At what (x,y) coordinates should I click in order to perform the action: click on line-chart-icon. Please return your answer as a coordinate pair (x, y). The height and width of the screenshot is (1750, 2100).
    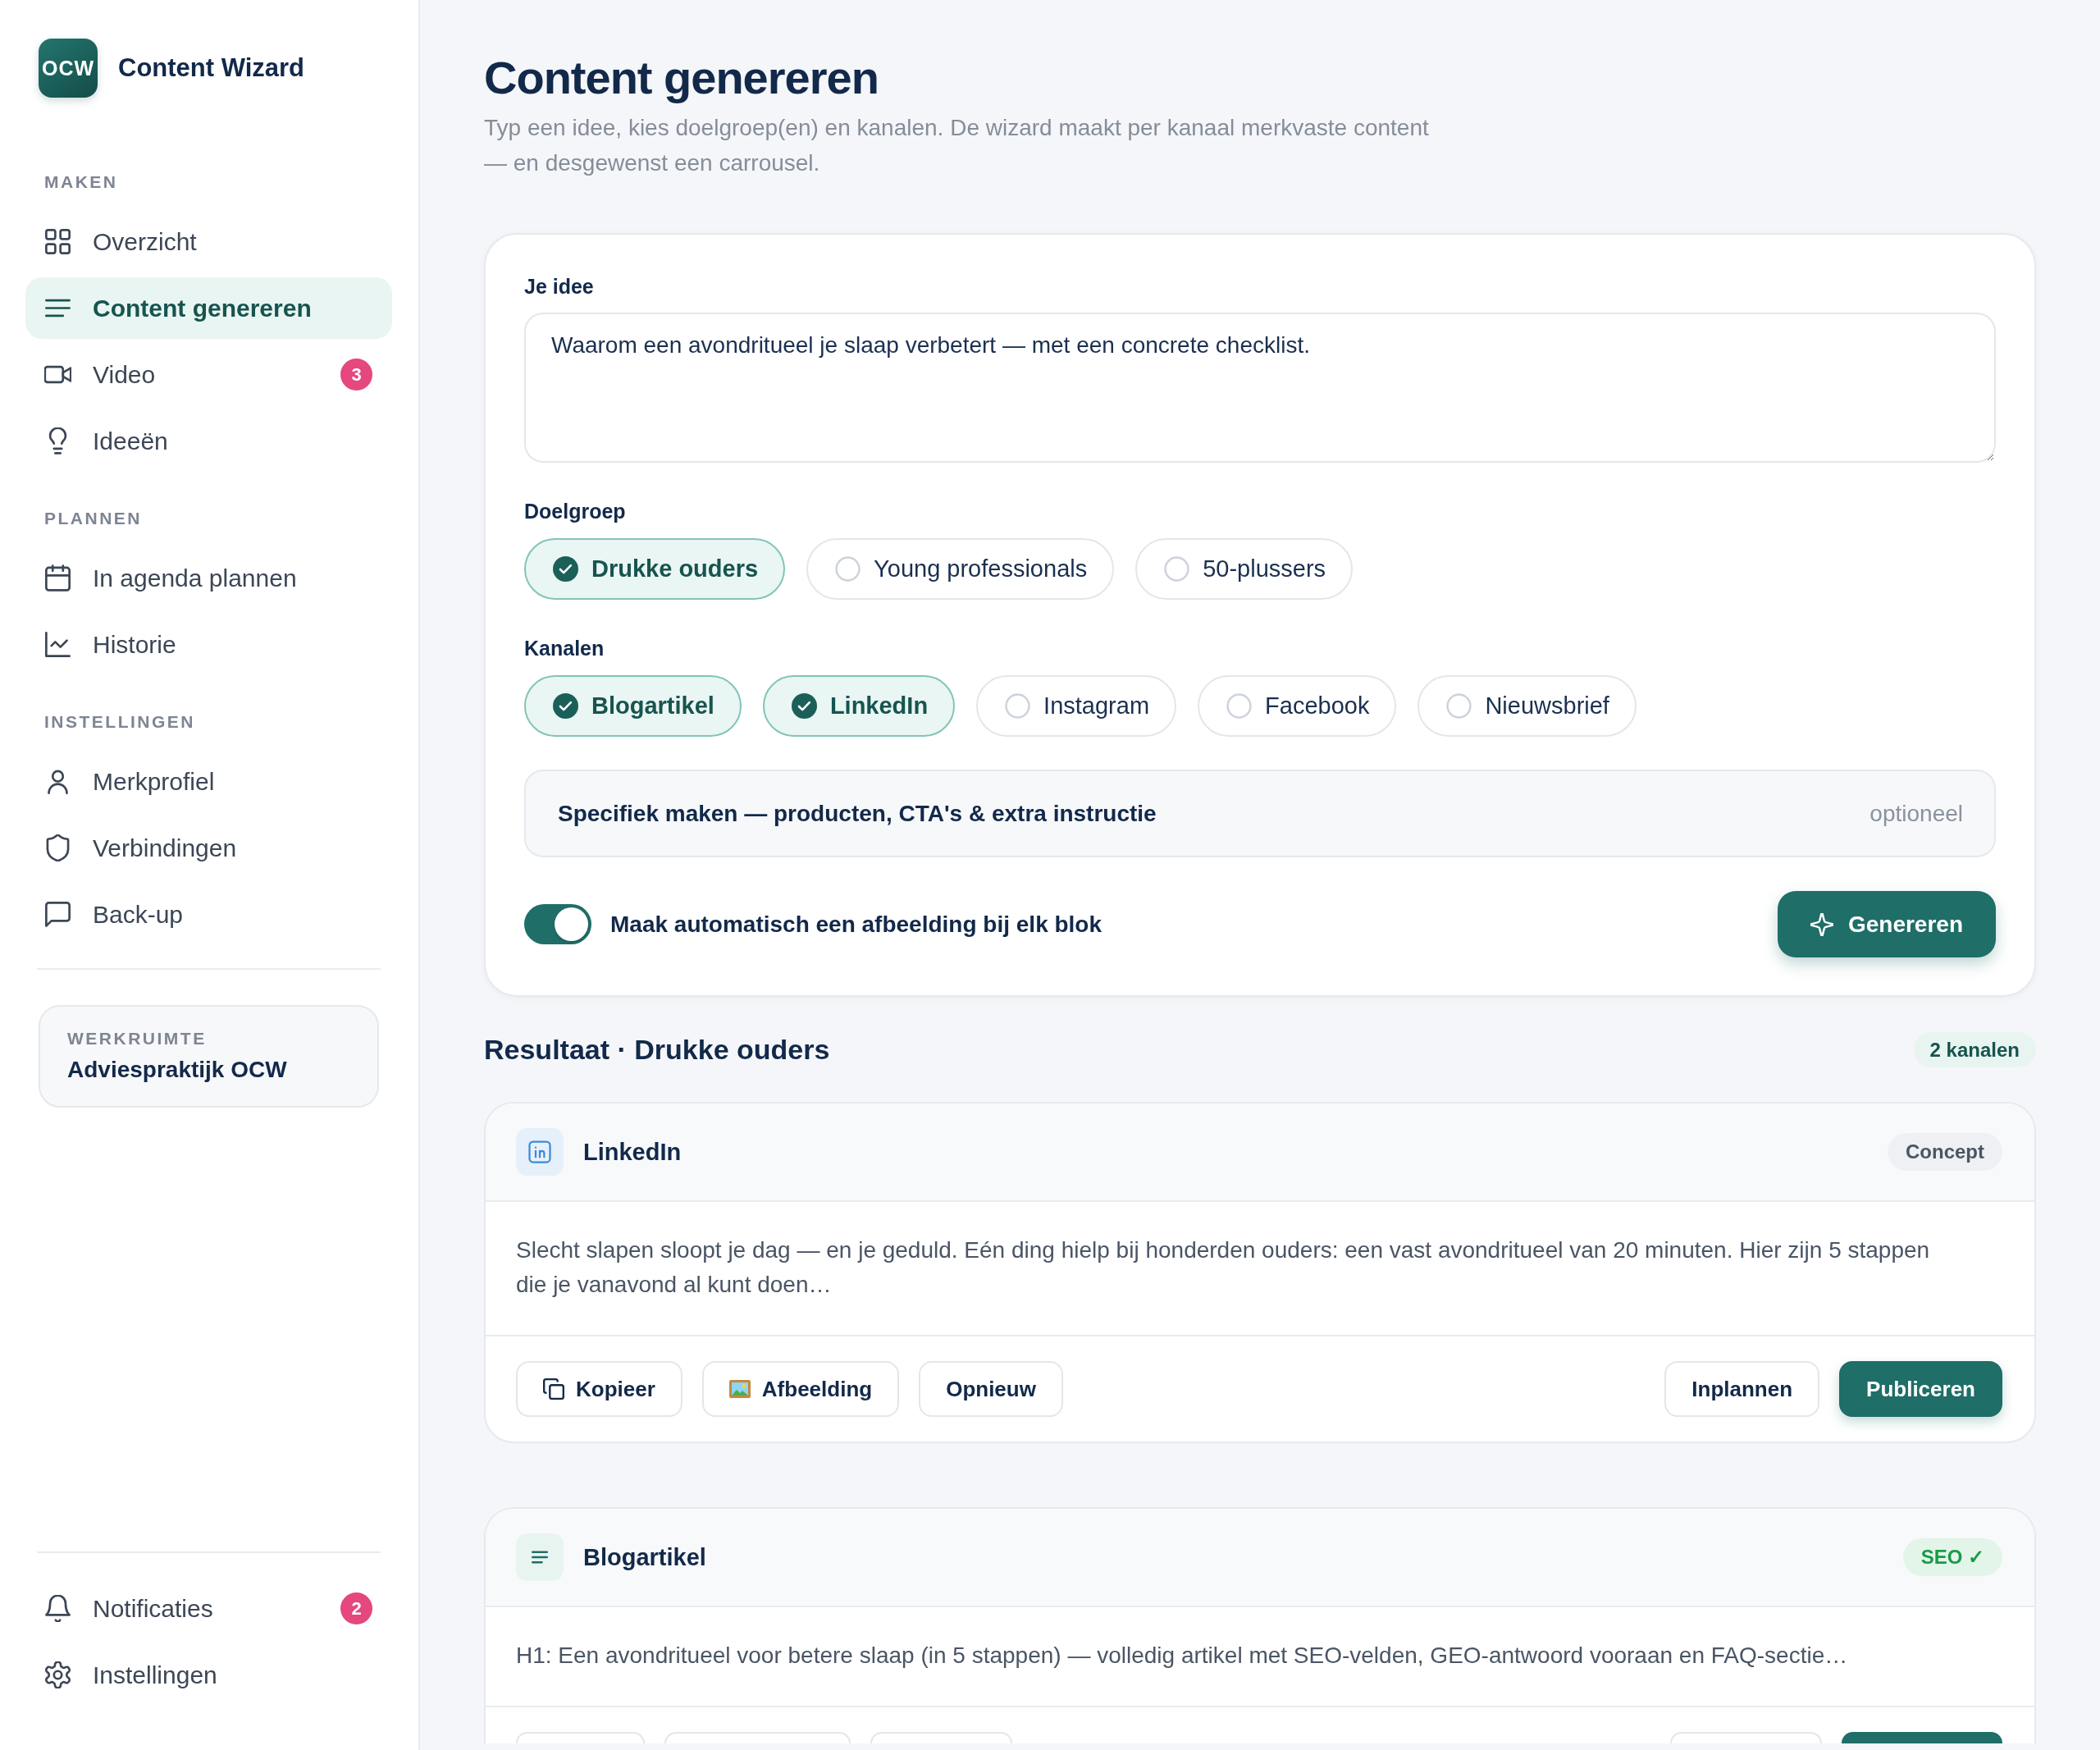
    Looking at the image, I should click on (58, 644).